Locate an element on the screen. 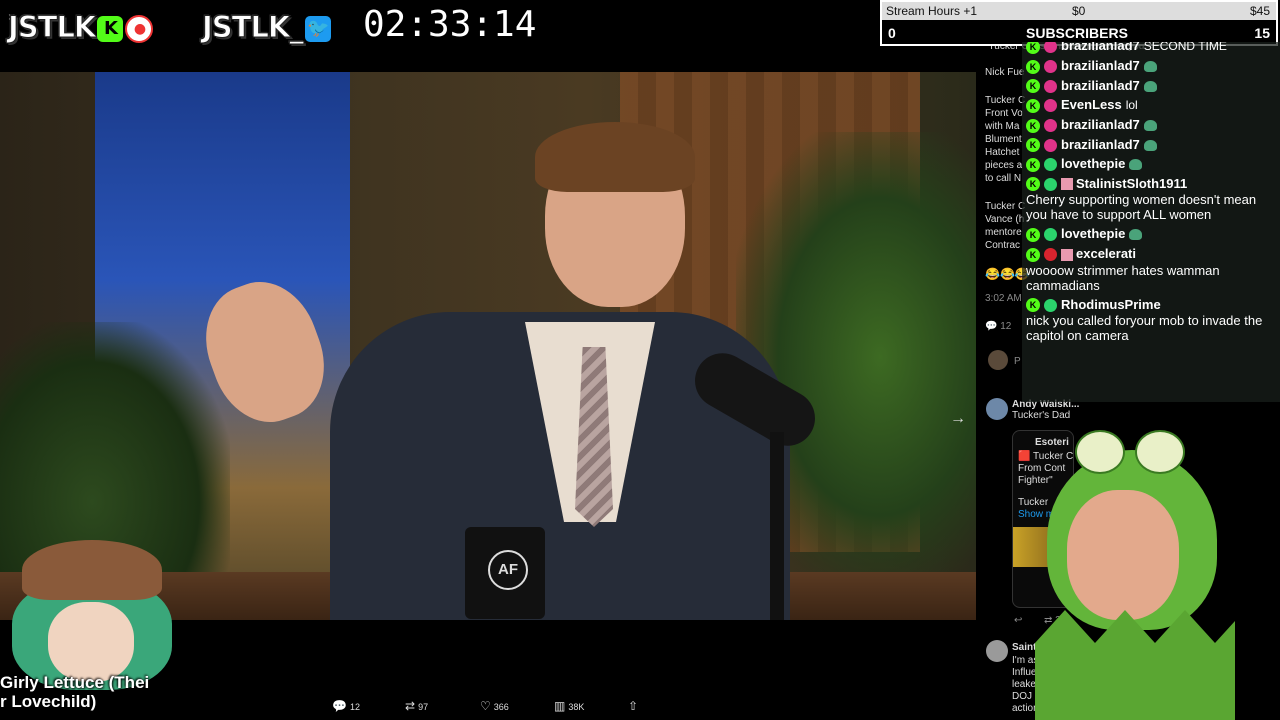 The width and height of the screenshot is (1280, 720). body-line: Front Vo is located at coordinates (1004, 113).